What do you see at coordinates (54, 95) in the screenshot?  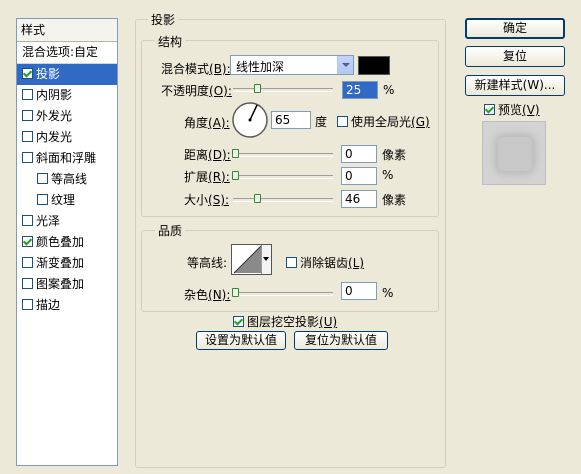 I see `style-item-label: 内阴影` at bounding box center [54, 95].